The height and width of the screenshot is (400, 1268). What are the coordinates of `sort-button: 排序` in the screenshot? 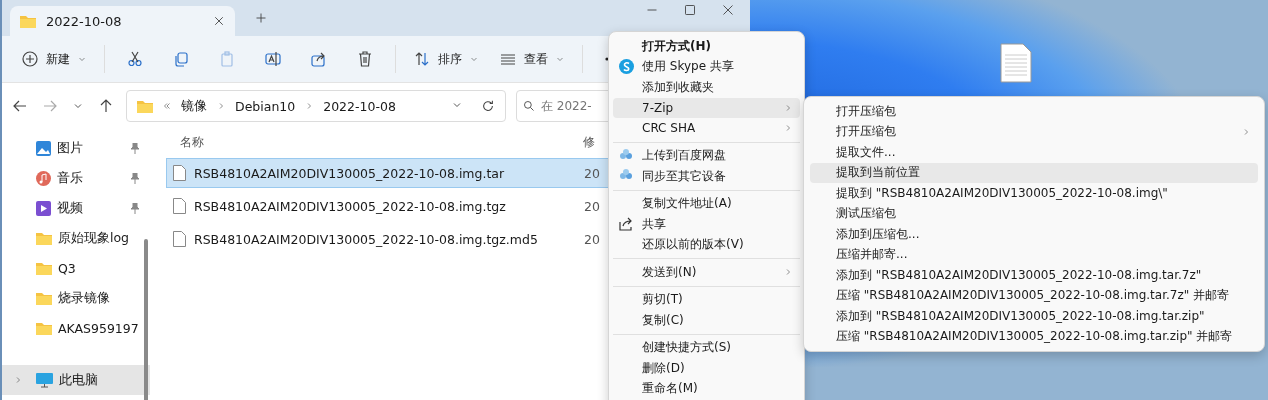 It's located at (446, 59).